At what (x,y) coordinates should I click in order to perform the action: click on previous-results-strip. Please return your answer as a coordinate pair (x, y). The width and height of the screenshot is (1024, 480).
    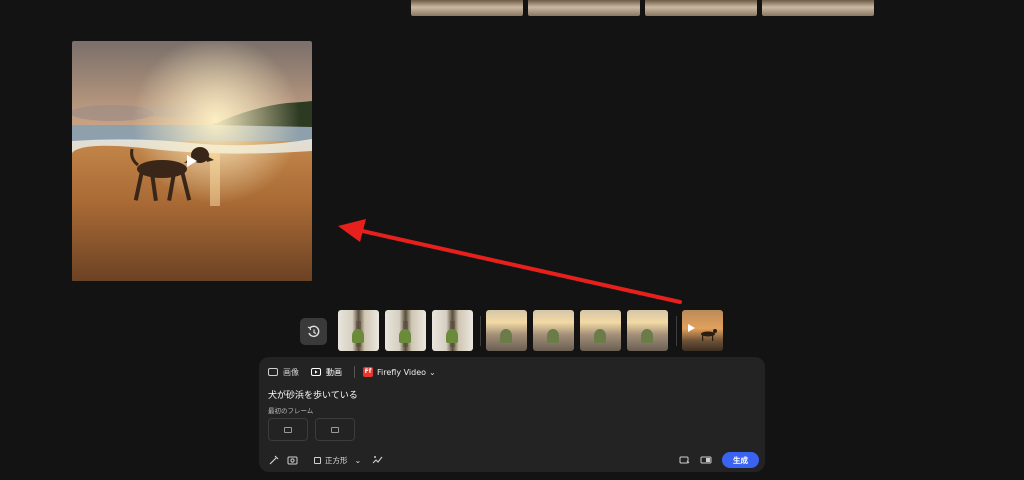
    Looking at the image, I should click on (642, 8).